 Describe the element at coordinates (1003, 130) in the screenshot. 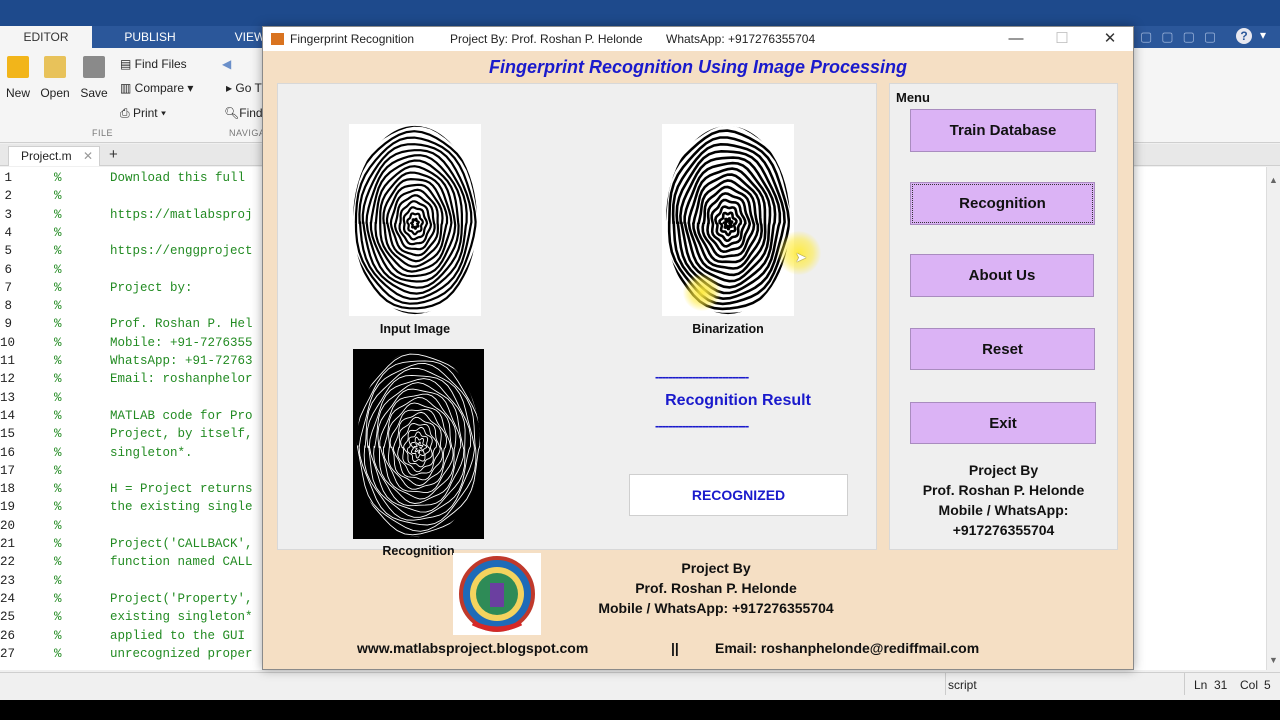

I see `train-database-button: Train Database` at that location.